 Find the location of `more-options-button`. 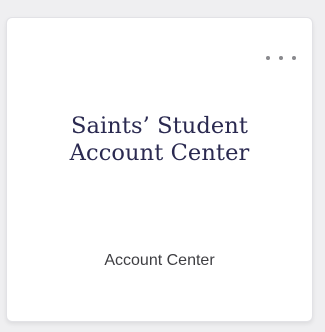

more-options-button is located at coordinates (281, 58).